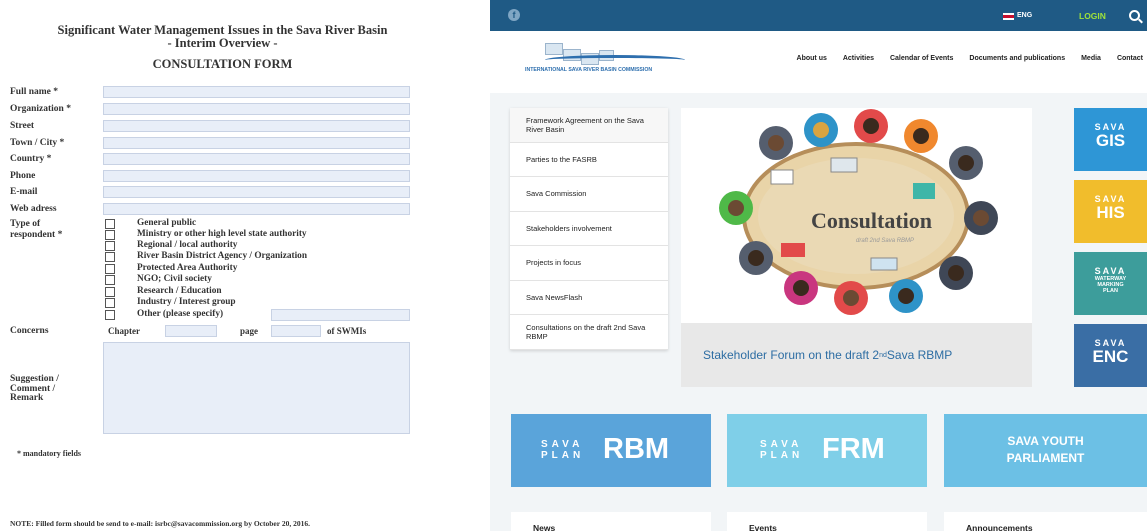 This screenshot has height=531, width=1147. What do you see at coordinates (1110, 283) in the screenshot?
I see `tile-sava-waterway-marking: SAVA WATERWAY MARKING PLAN` at bounding box center [1110, 283].